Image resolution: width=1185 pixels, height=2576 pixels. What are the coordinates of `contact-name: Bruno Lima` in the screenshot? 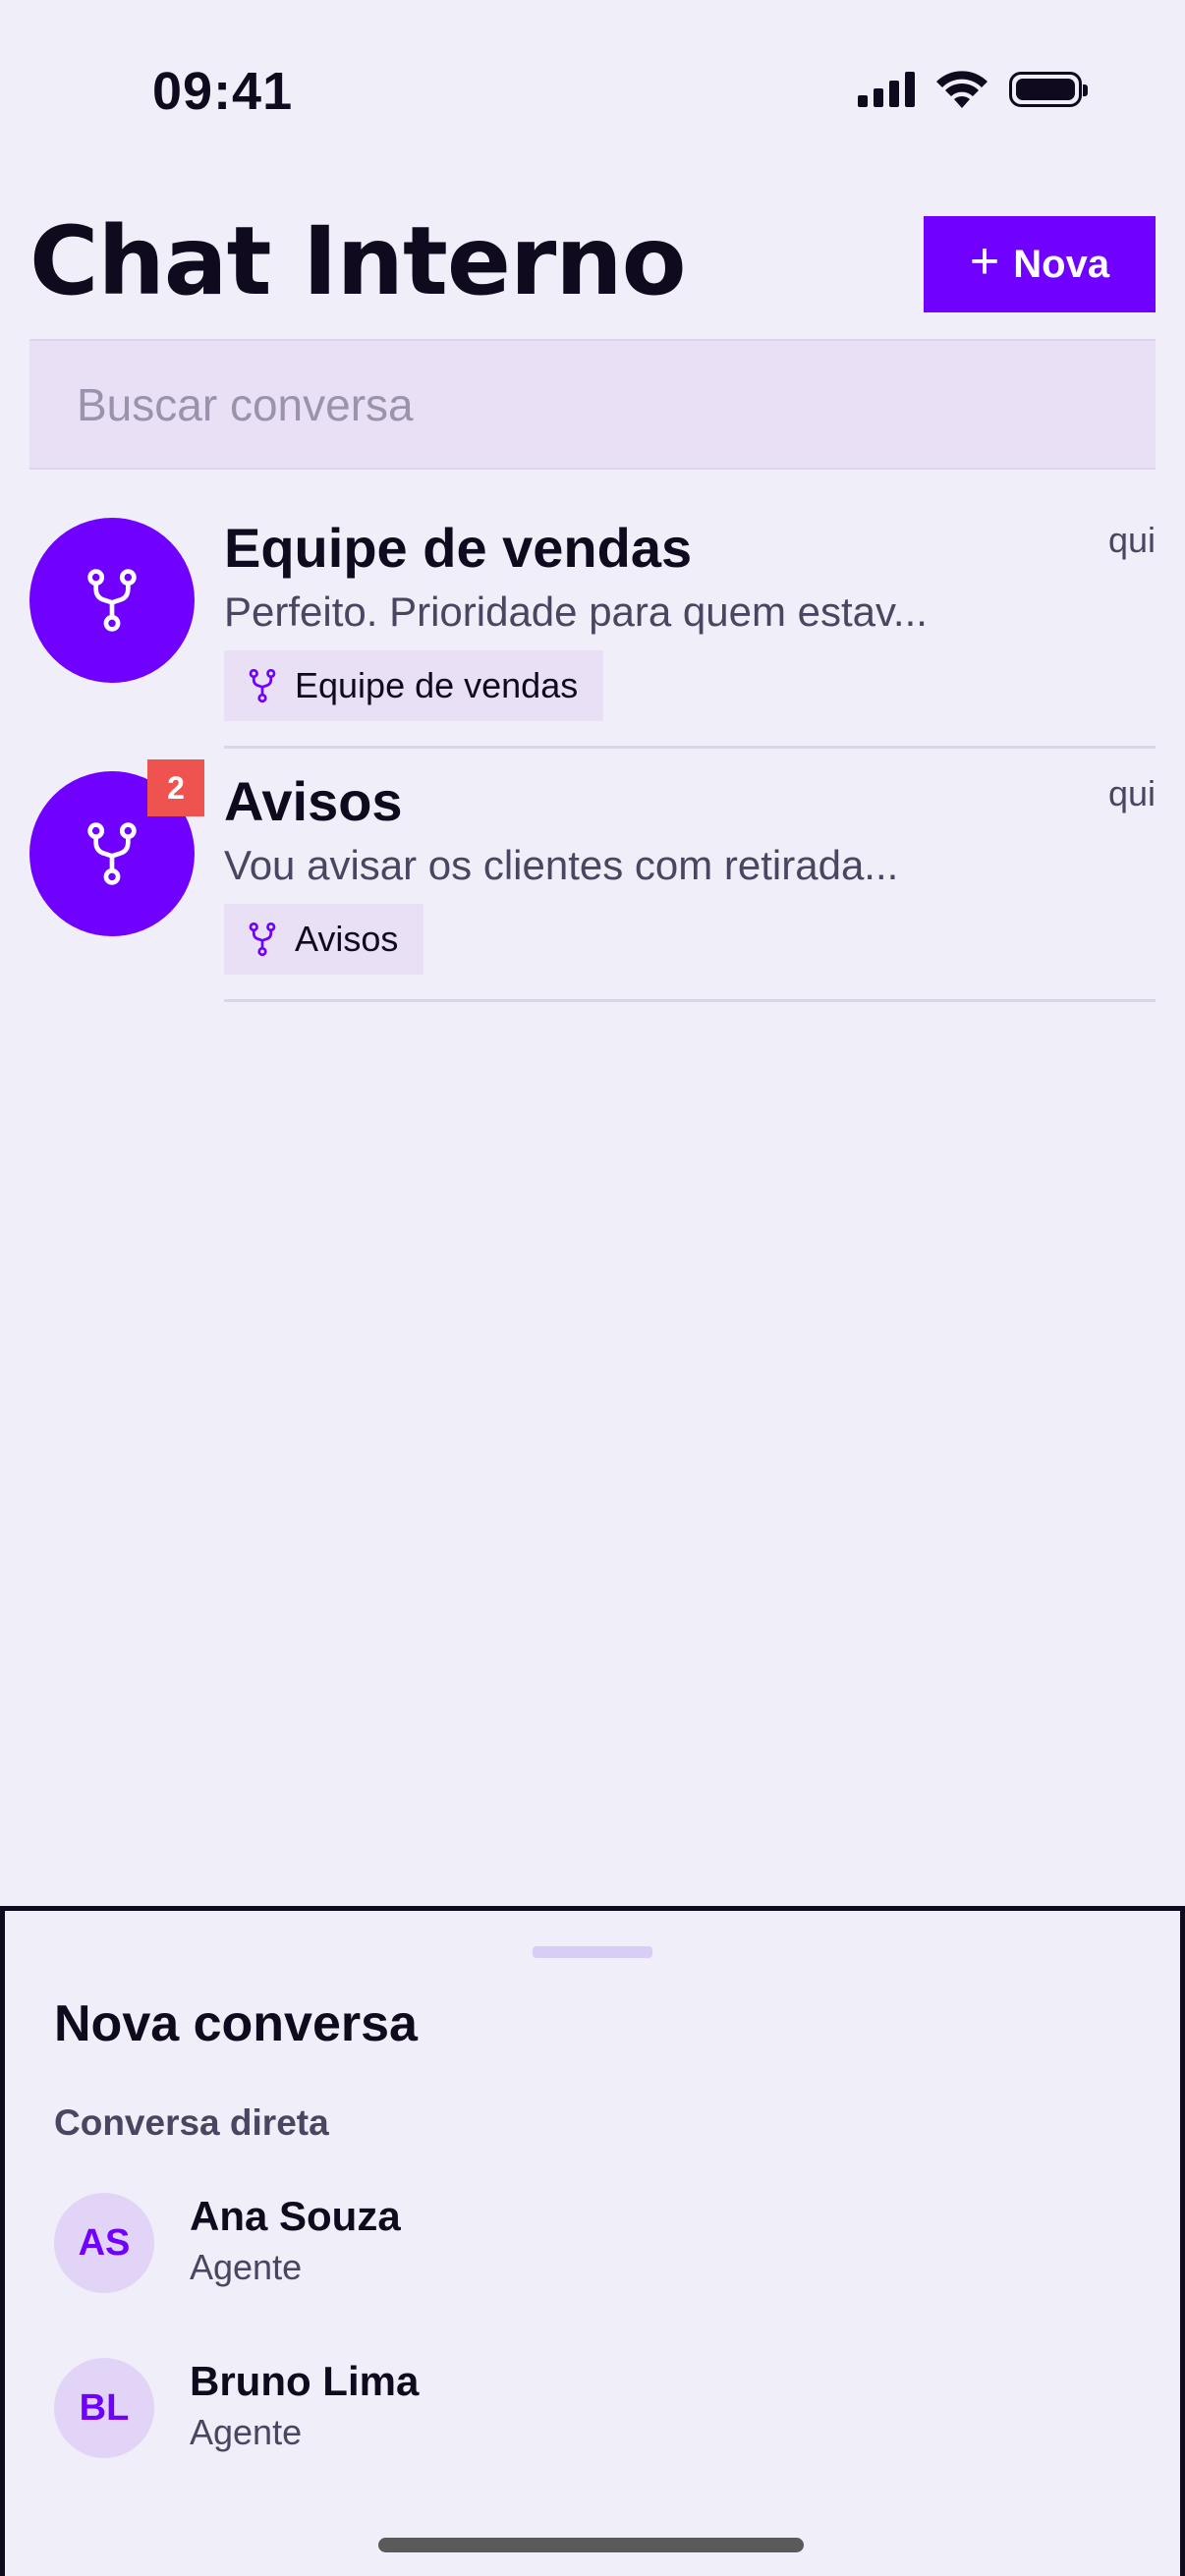 It's located at (305, 2381).